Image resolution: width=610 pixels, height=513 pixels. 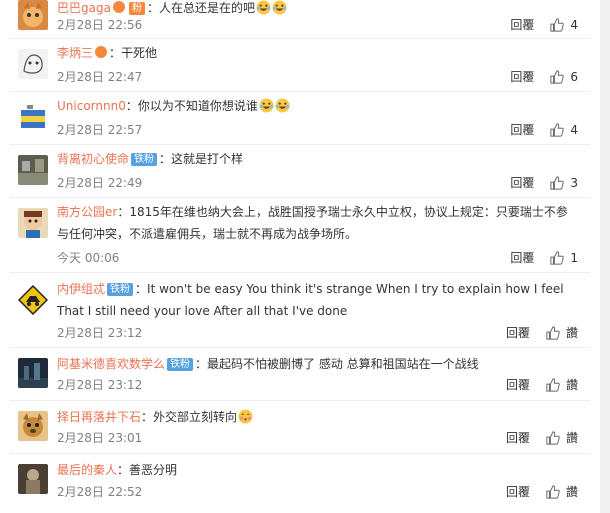 What do you see at coordinates (100, 183) in the screenshot?
I see `timestamp: 2月28日 22:49` at bounding box center [100, 183].